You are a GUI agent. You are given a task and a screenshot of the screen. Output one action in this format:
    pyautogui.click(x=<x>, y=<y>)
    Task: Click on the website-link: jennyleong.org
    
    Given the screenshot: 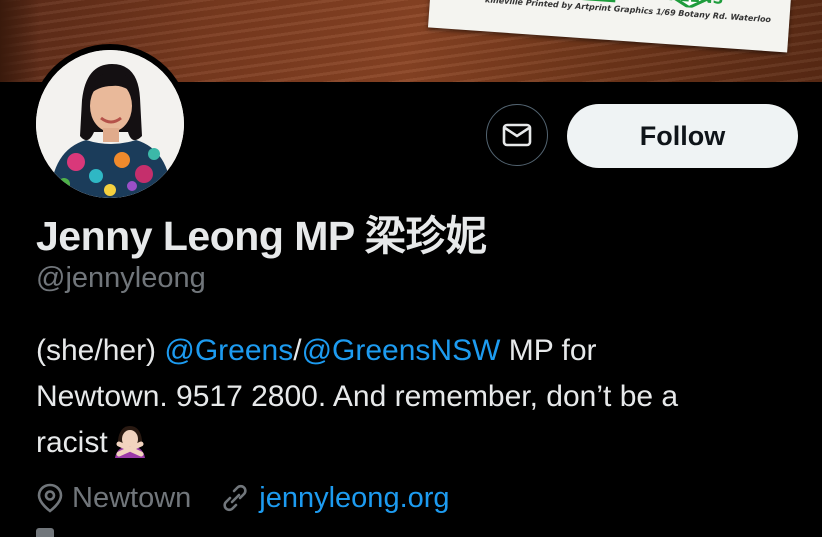 What is the action you would take?
    pyautogui.click(x=354, y=498)
    